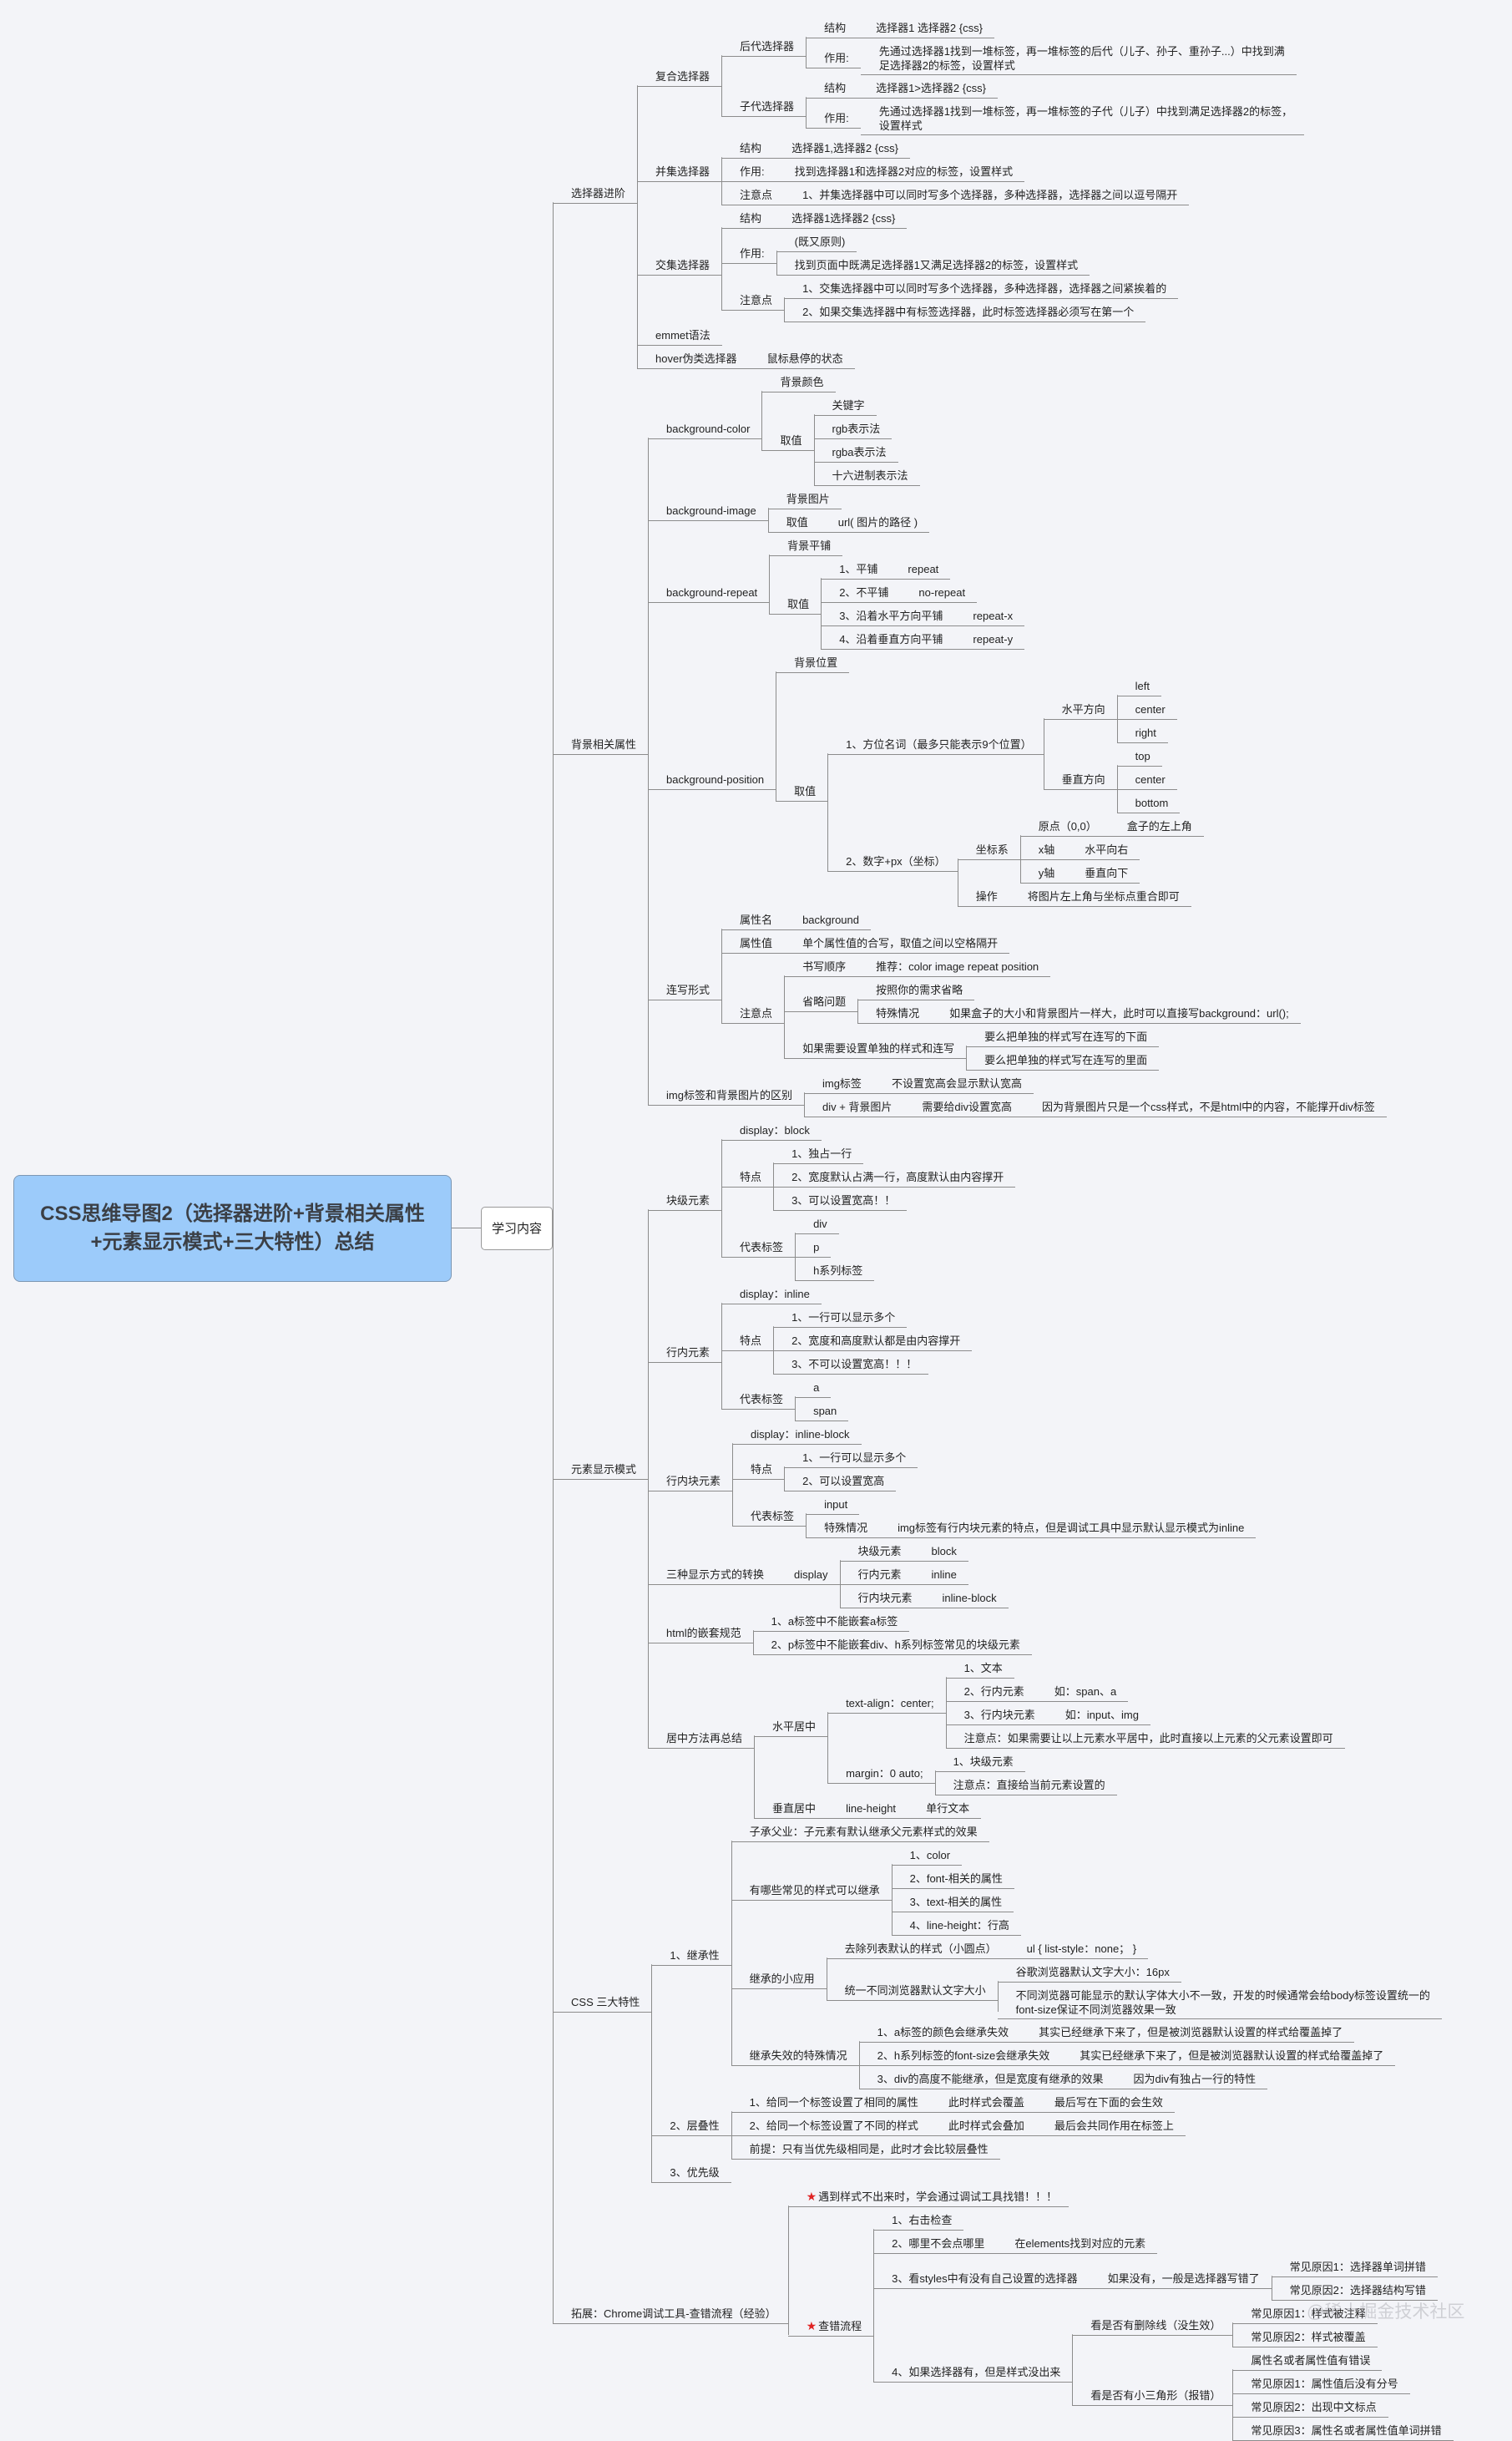  I want to click on topic-text: 因为div有独占一行的特性, so click(1195, 2079).